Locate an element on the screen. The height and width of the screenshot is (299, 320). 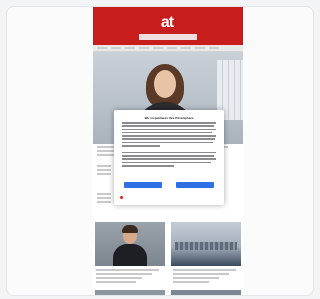
site-header: at is located at coordinates (168, 26).